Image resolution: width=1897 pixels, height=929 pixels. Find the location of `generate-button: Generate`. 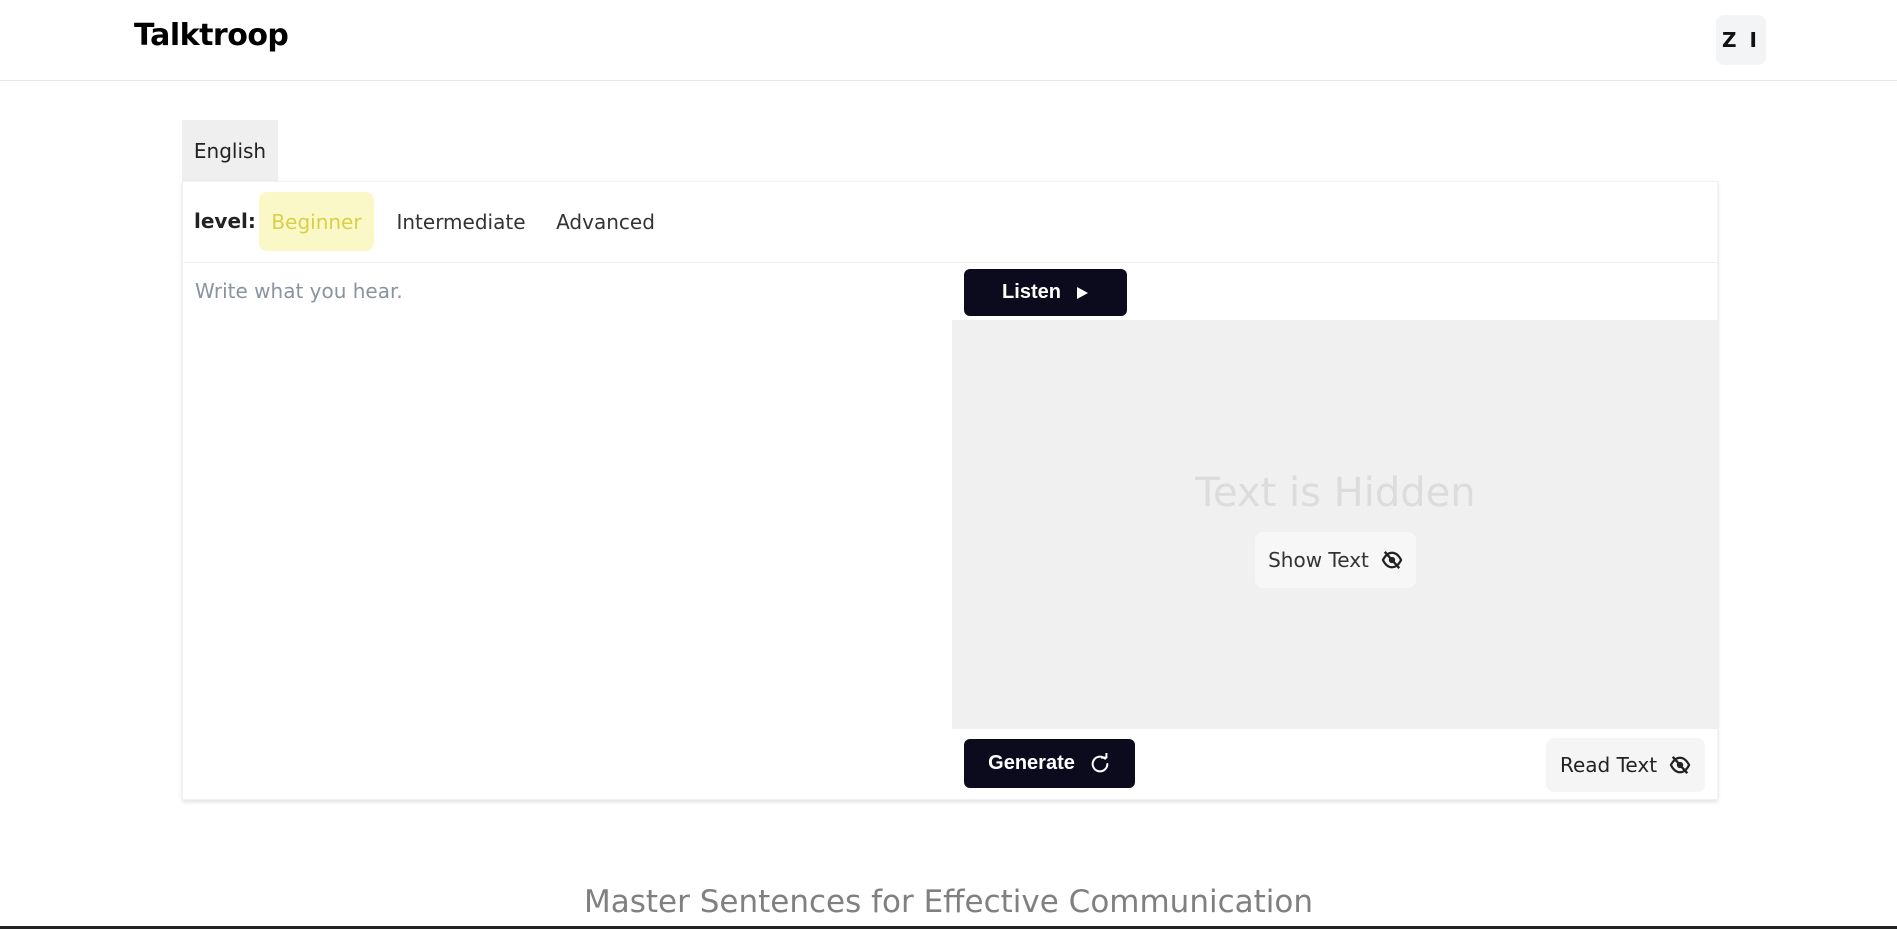

generate-button: Generate is located at coordinates (1049, 763).